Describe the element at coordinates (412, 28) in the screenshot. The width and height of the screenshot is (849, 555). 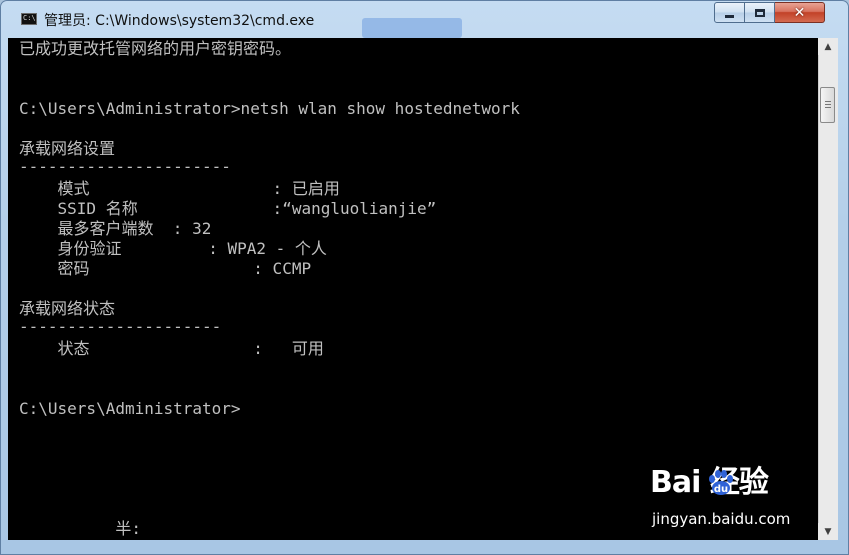
I see `title-highlight` at that location.